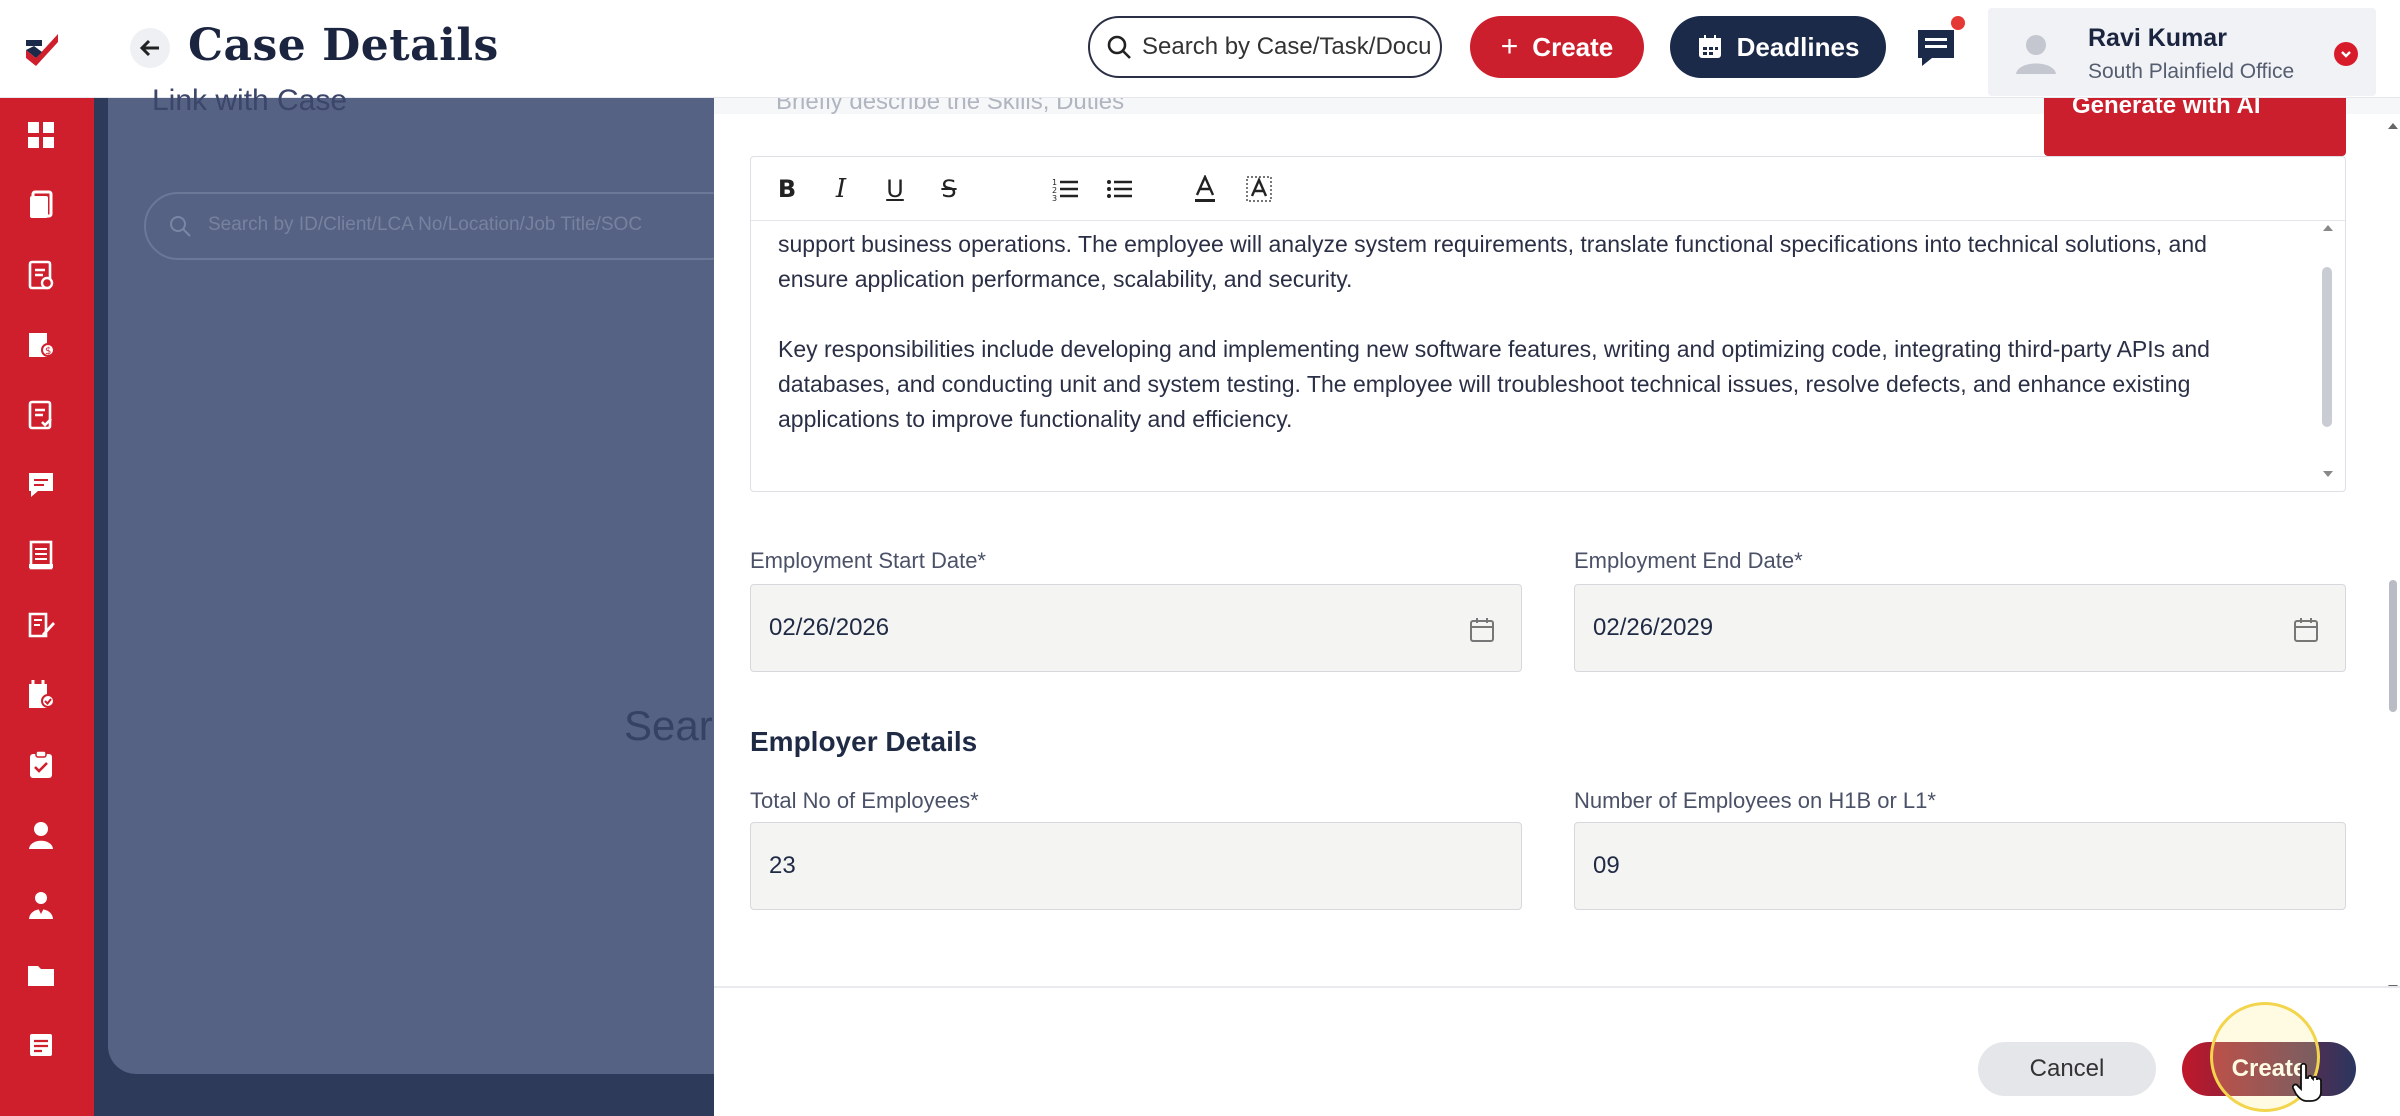 The width and height of the screenshot is (2400, 1116). I want to click on start-date-value: 02/26/2026, so click(829, 627).